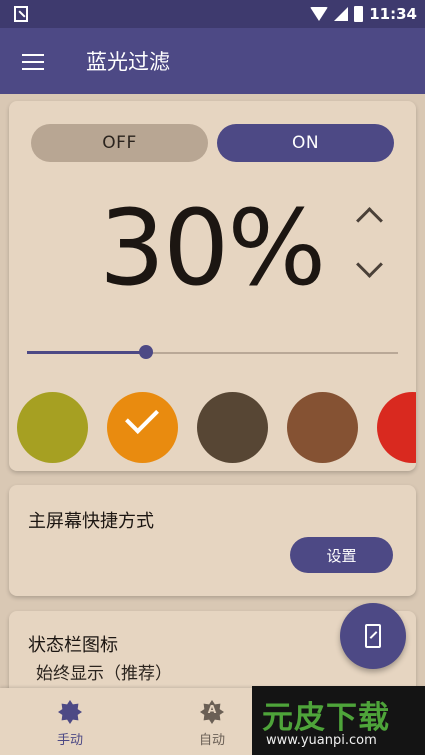 This screenshot has width=425, height=755. Describe the element at coordinates (119, 143) in the screenshot. I see `off-button: OFF` at that location.